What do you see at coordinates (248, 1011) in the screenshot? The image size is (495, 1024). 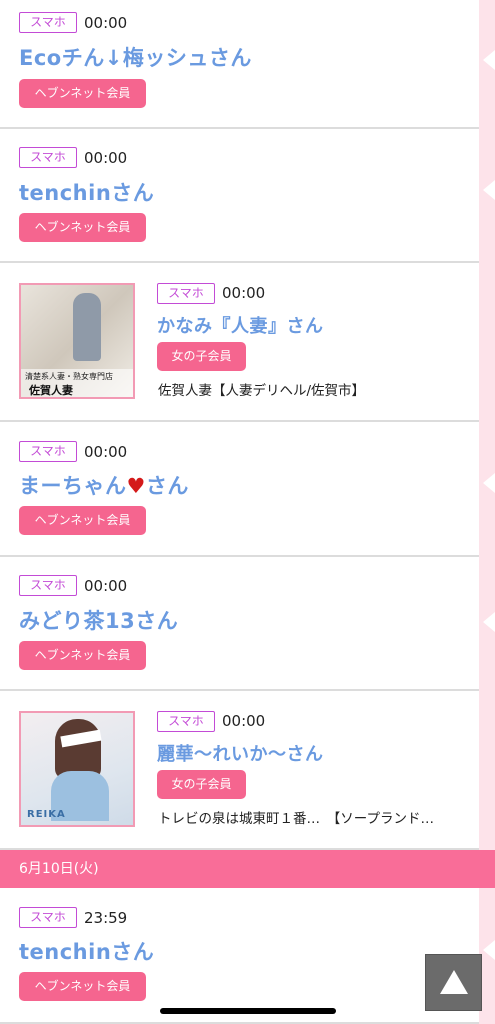 I see `home-indicator` at bounding box center [248, 1011].